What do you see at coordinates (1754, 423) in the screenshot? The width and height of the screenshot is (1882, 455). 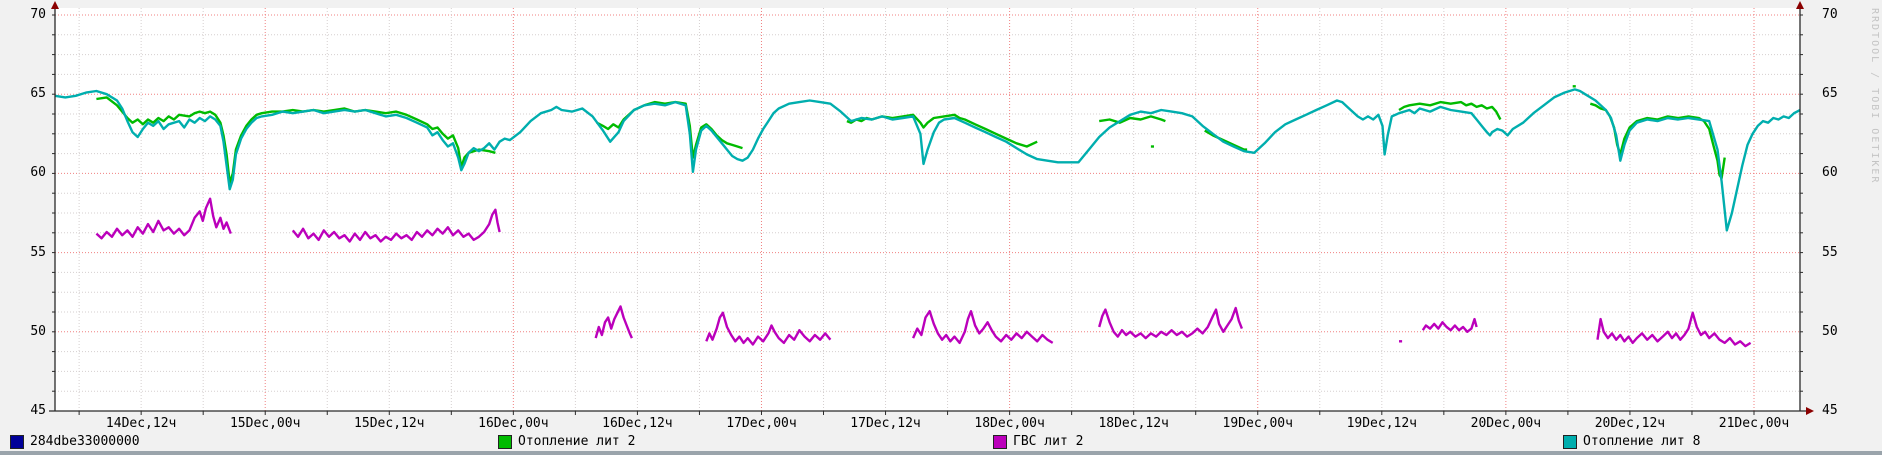 I see `x-axis-label: 21Dec,00ч` at bounding box center [1754, 423].